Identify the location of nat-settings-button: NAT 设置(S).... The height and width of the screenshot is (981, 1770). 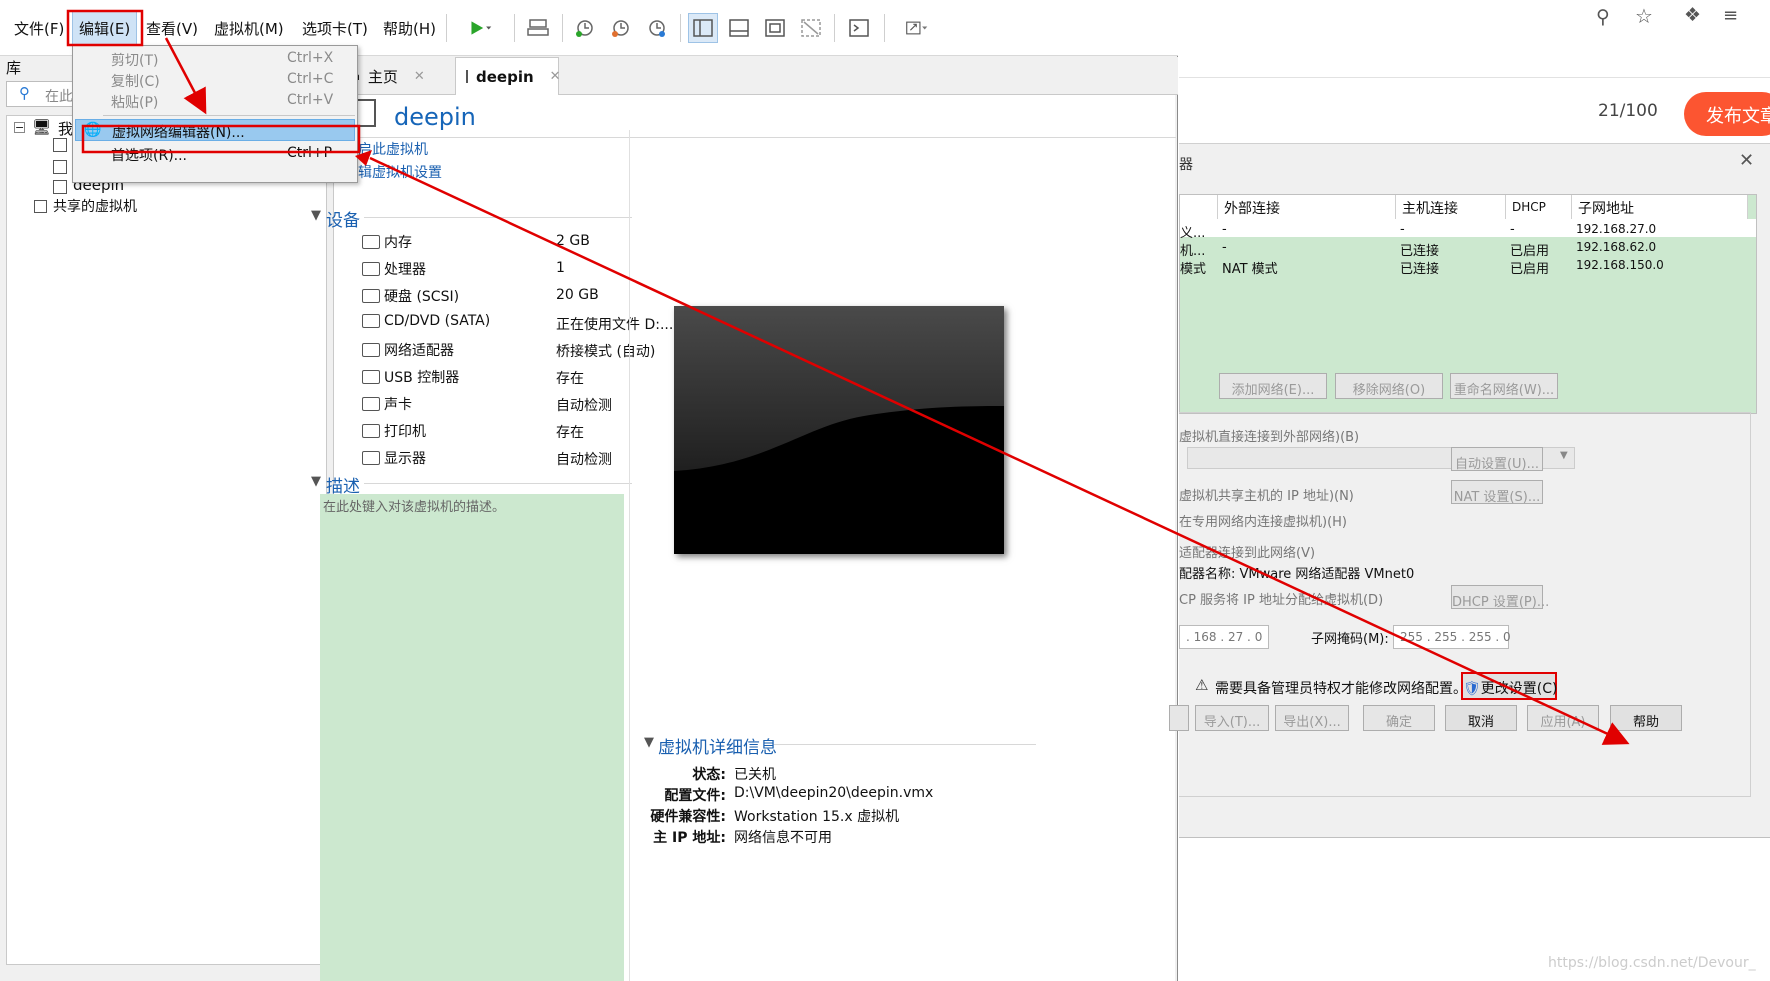
(1497, 492).